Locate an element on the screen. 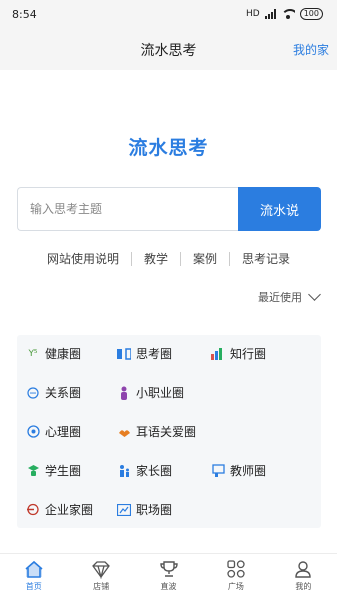 This screenshot has height=600, width=337. tab-square: 广场 is located at coordinates (235, 577).